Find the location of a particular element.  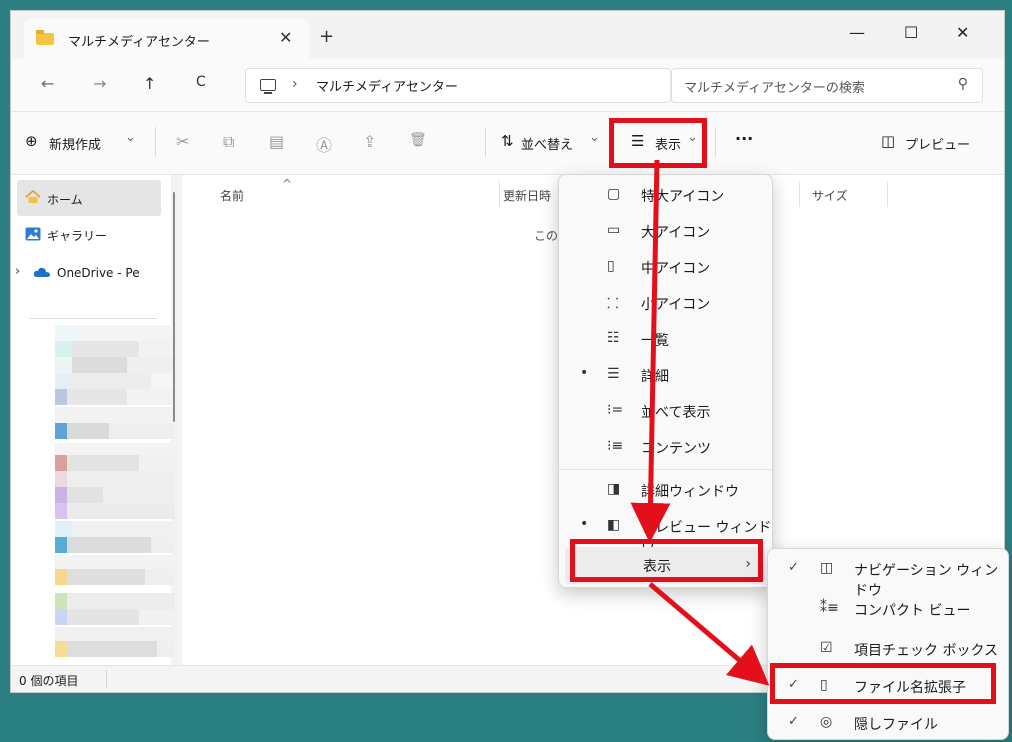

arrow-to-show-item is located at coordinates (650, 351).